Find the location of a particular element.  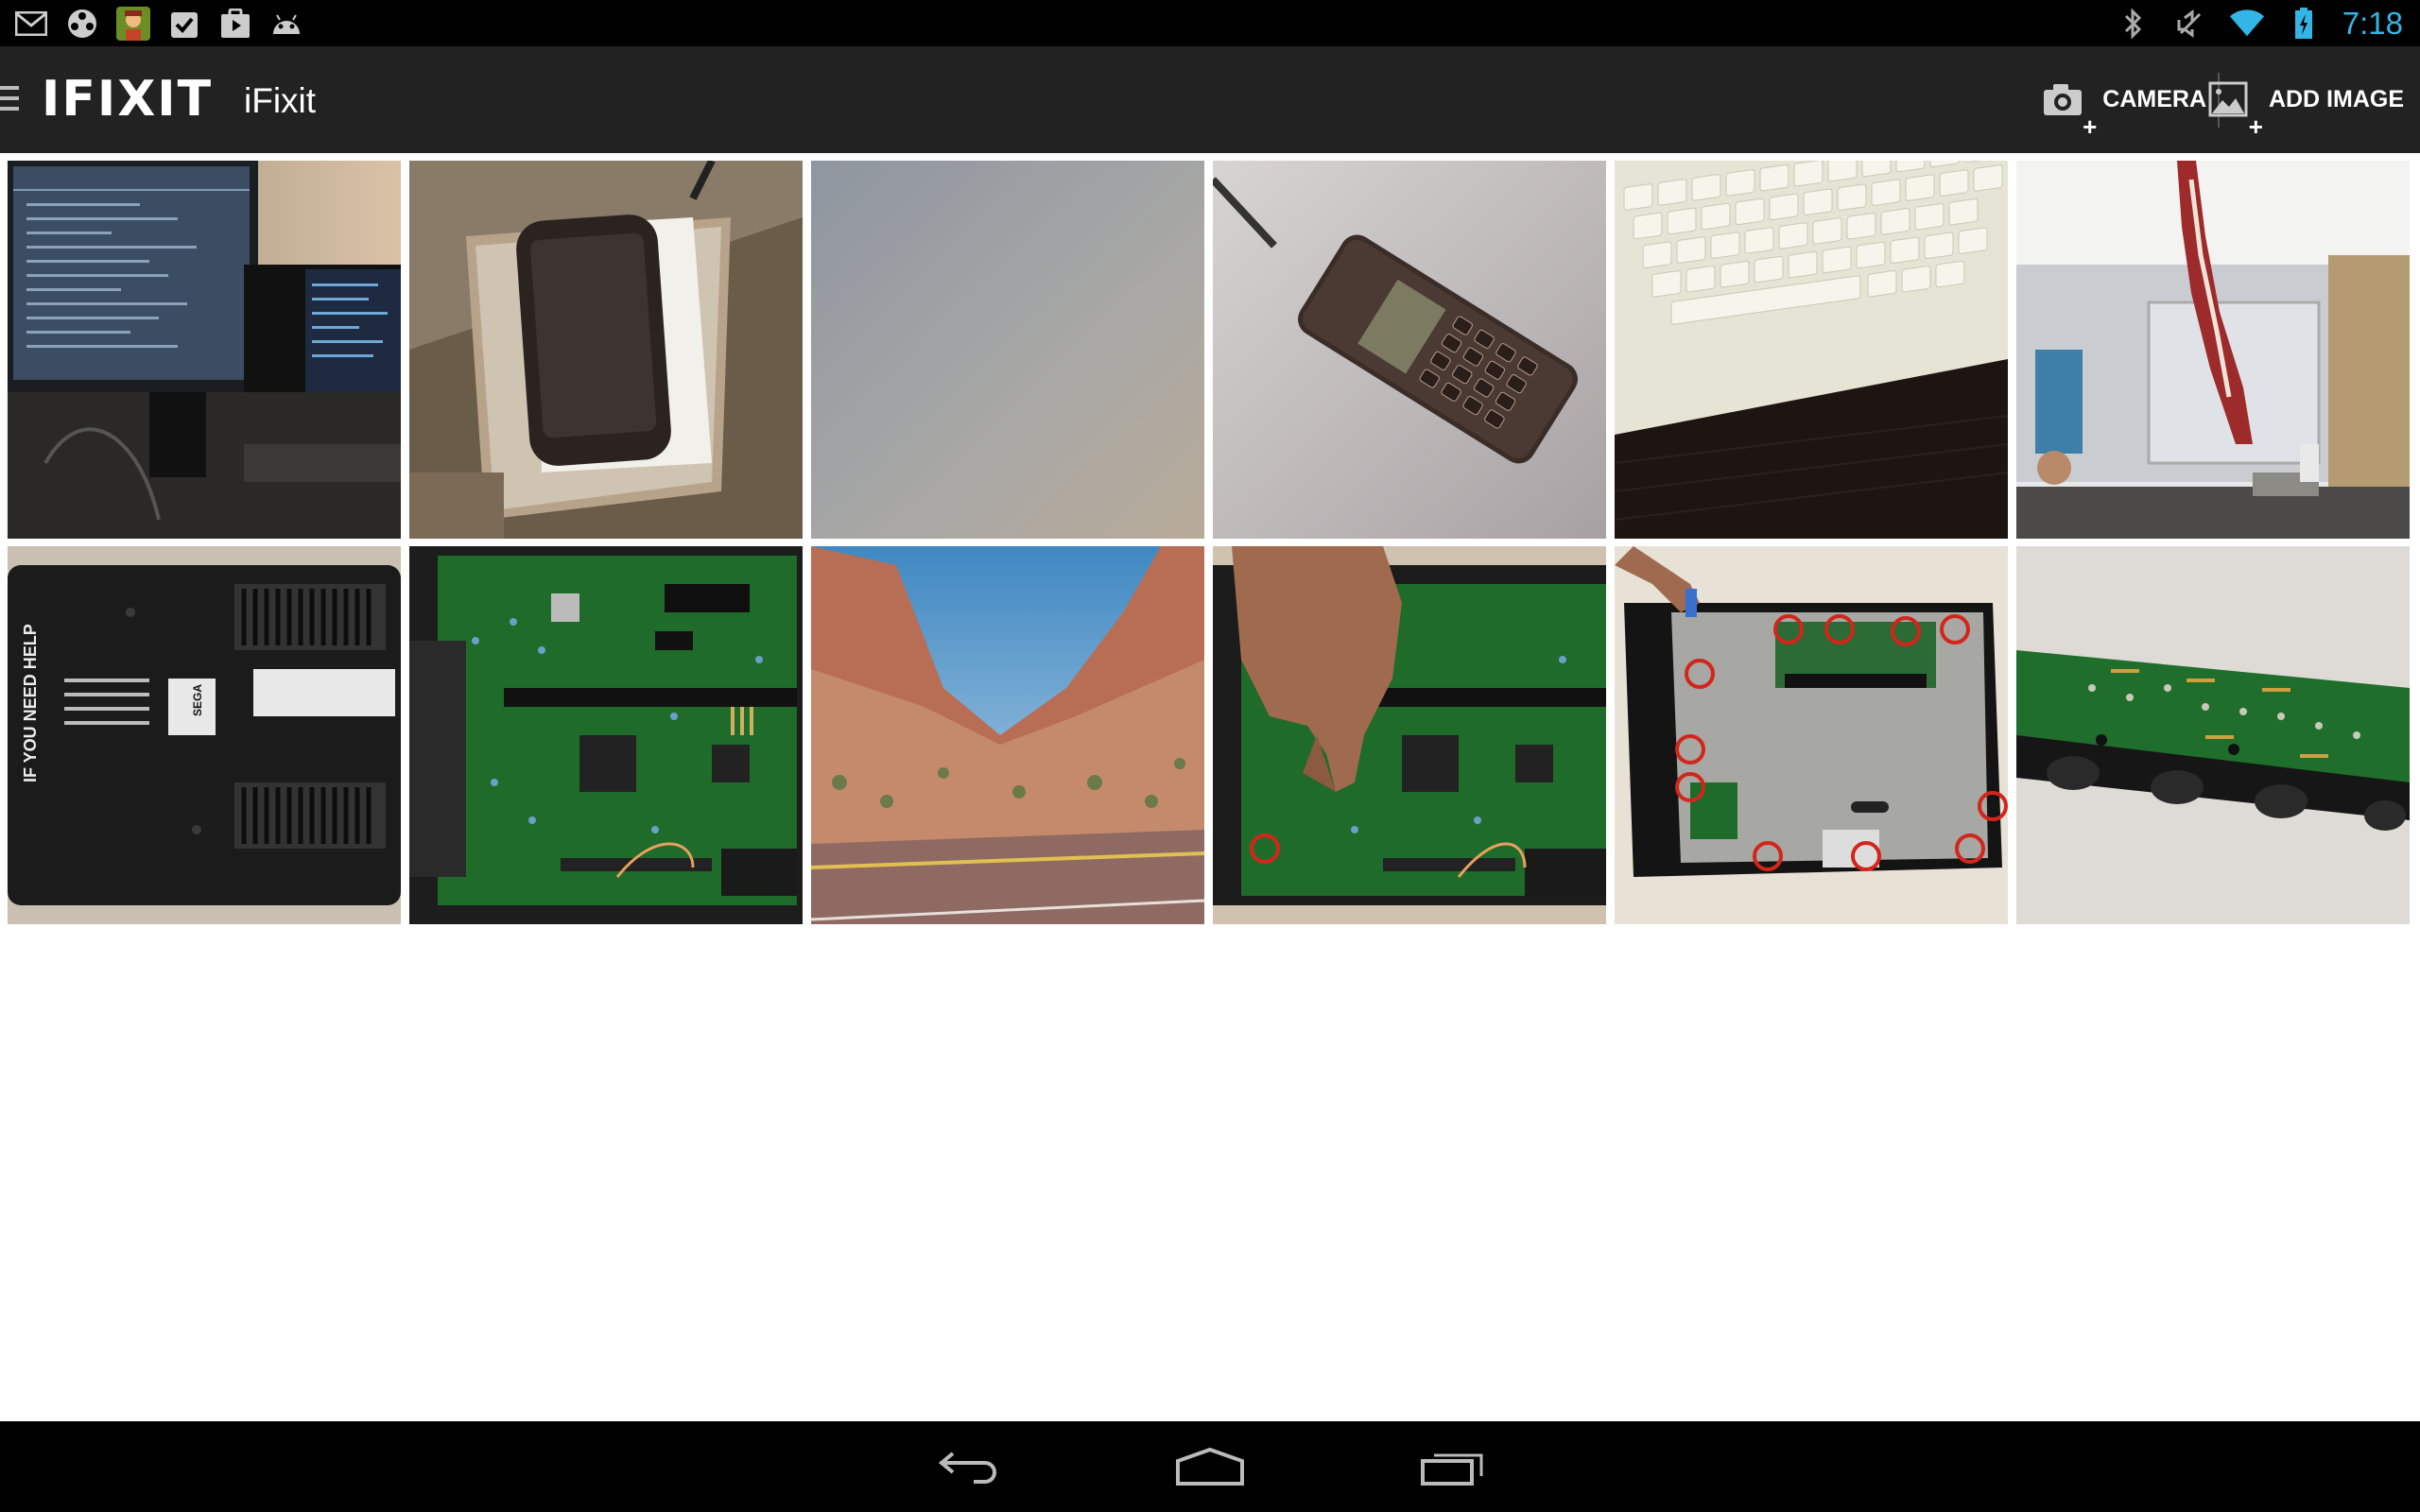

add-image-button: + ADD IMAGE is located at coordinates (2306, 99).